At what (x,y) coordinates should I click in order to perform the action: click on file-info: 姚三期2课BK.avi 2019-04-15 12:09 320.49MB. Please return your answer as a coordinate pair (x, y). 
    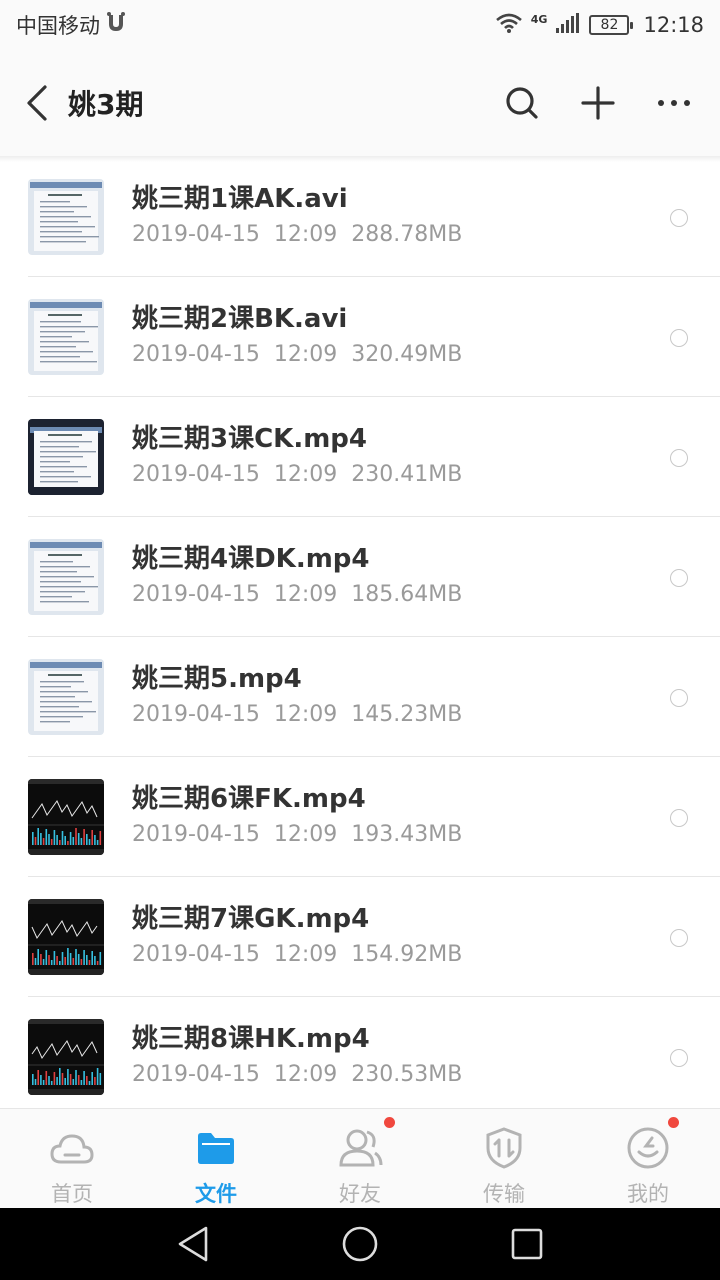
    Looking at the image, I should click on (297, 337).